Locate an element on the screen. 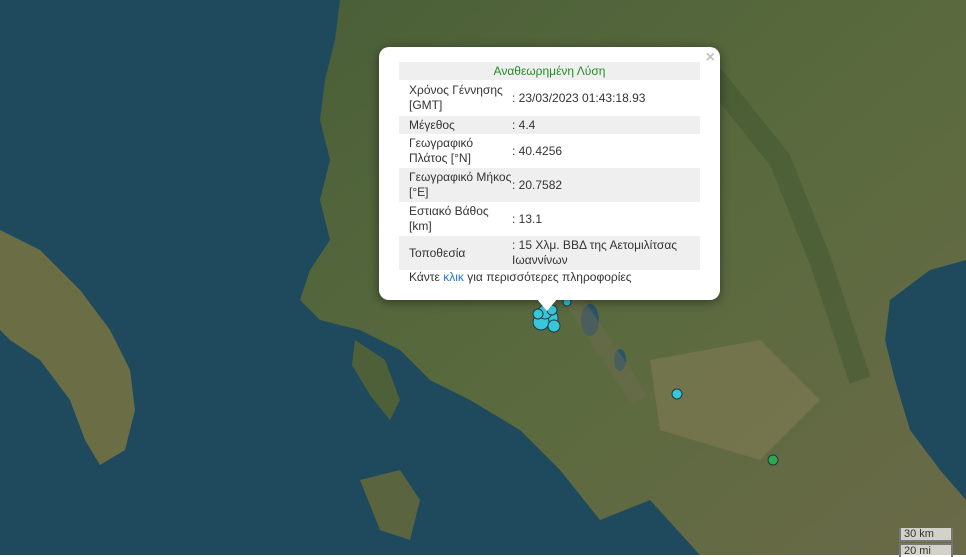 The width and height of the screenshot is (966, 557). row-depth: Εστιακό Βάθος [km] : 13.1 is located at coordinates (476, 218).